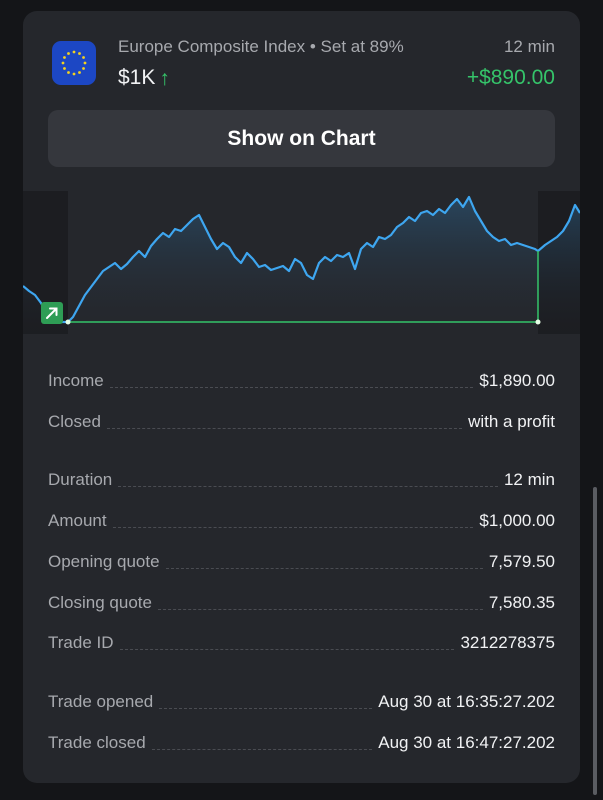 Image resolution: width=603 pixels, height=800 pixels. What do you see at coordinates (301, 641) in the screenshot?
I see `detail-row-trade-id: Trade ID 3212278375` at bounding box center [301, 641].